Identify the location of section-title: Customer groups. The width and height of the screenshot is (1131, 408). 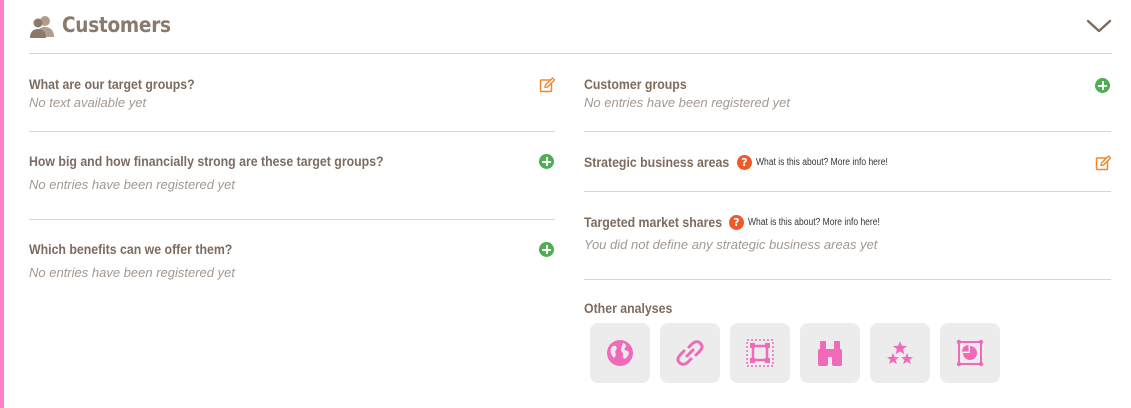
(635, 84).